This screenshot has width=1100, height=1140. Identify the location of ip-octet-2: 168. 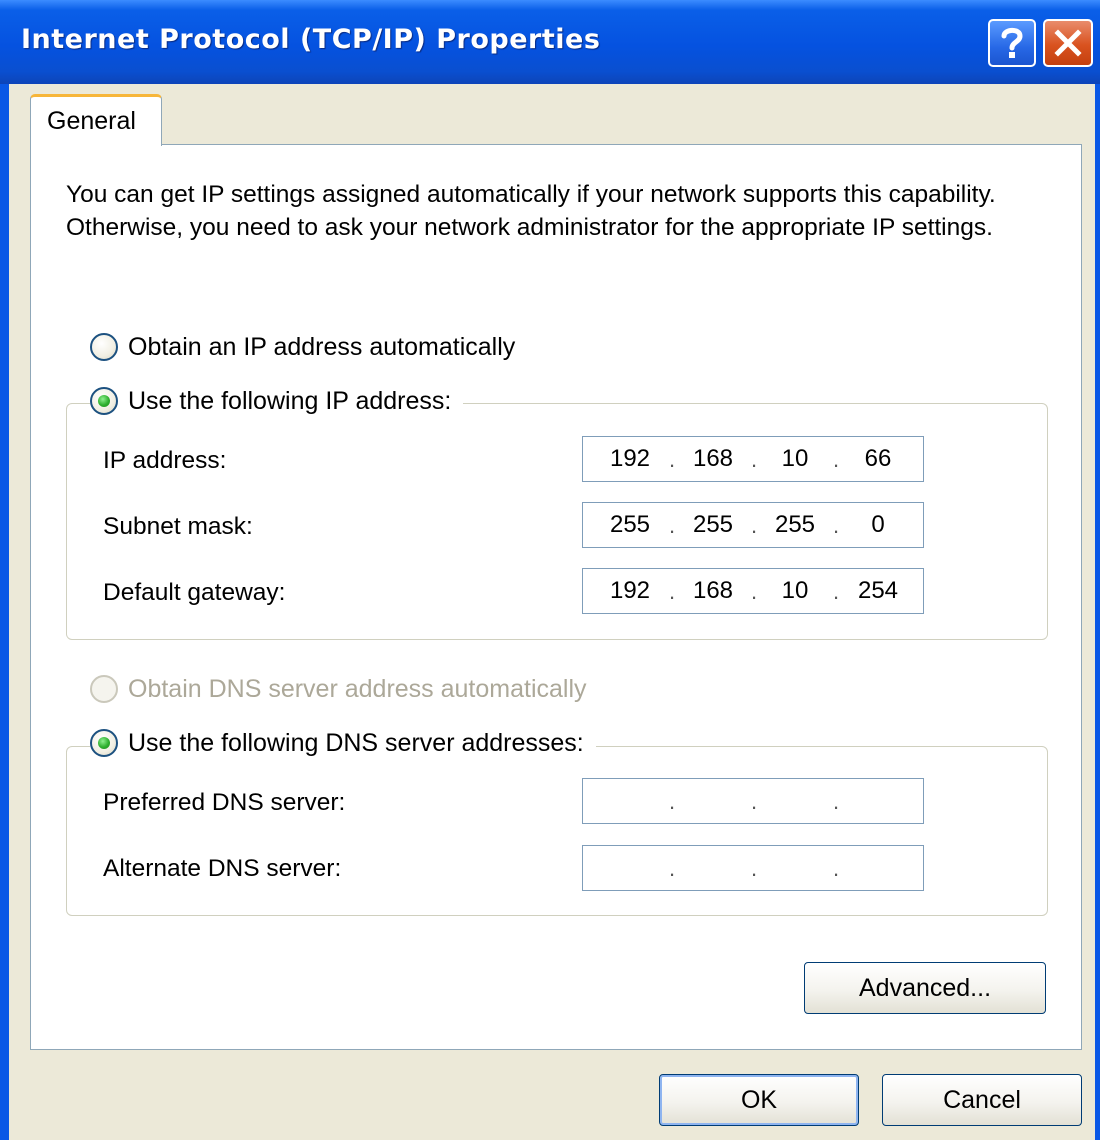
(713, 459).